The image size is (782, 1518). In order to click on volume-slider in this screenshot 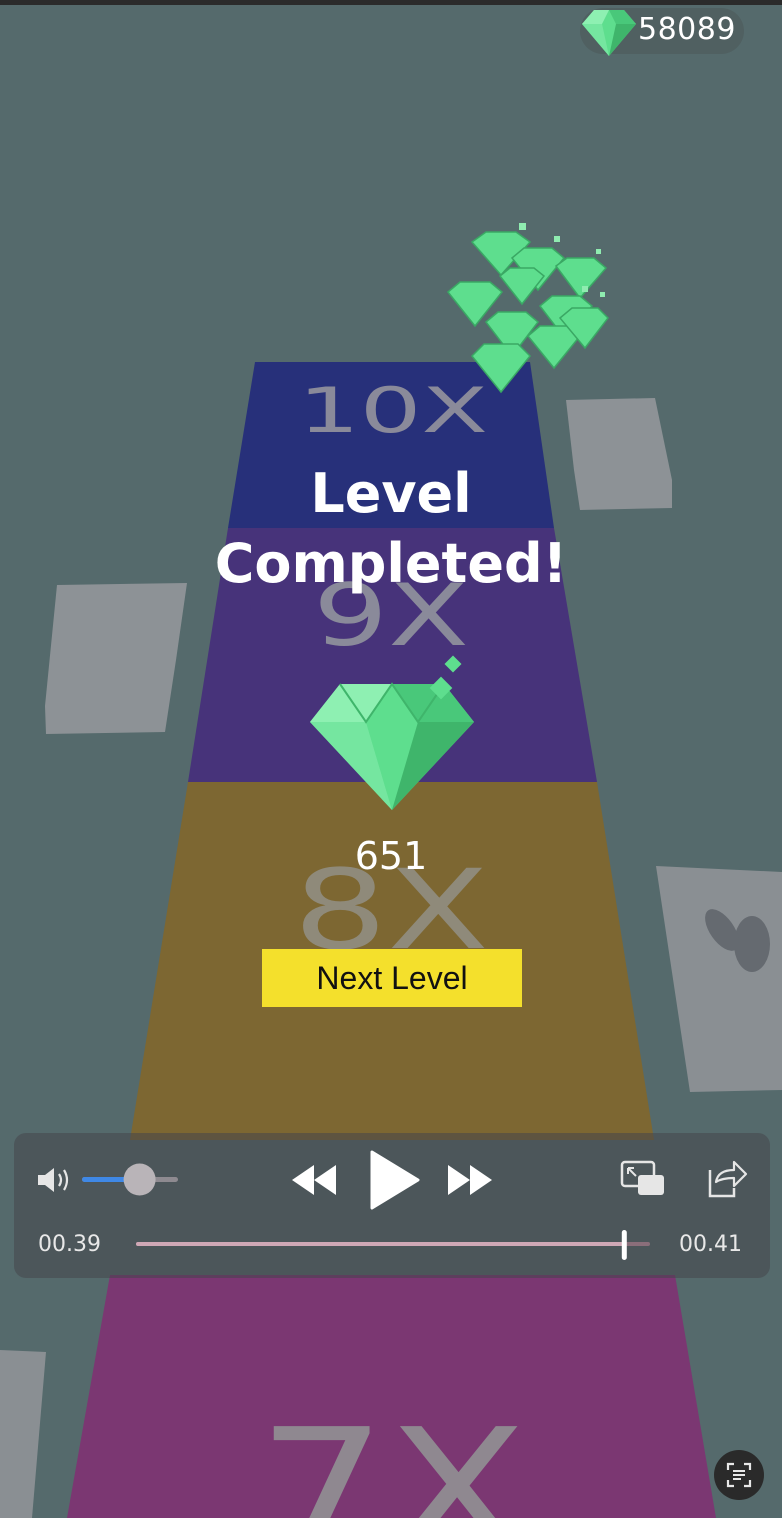, I will do `click(132, 1180)`.